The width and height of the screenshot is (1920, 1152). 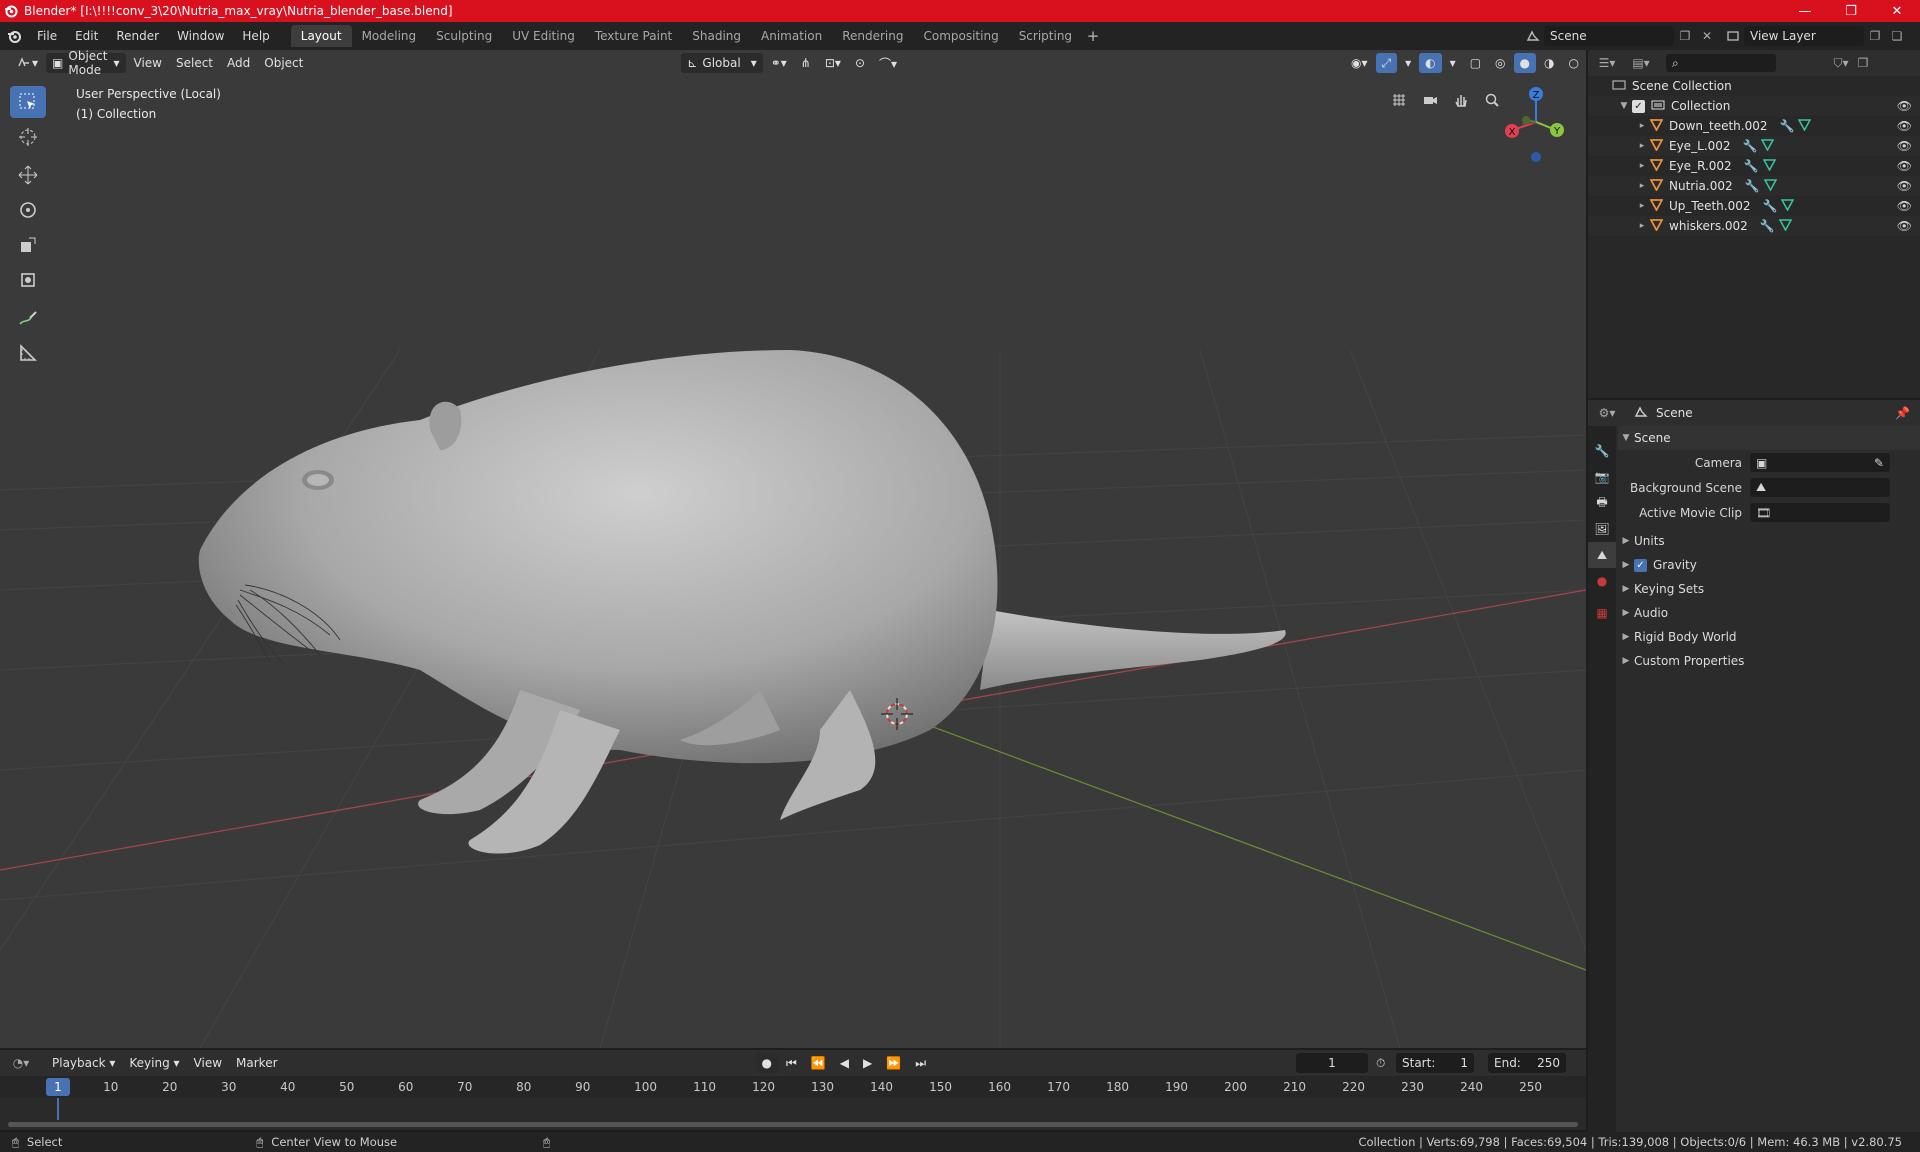 What do you see at coordinates (47, 36) in the screenshot?
I see `menu-file: File` at bounding box center [47, 36].